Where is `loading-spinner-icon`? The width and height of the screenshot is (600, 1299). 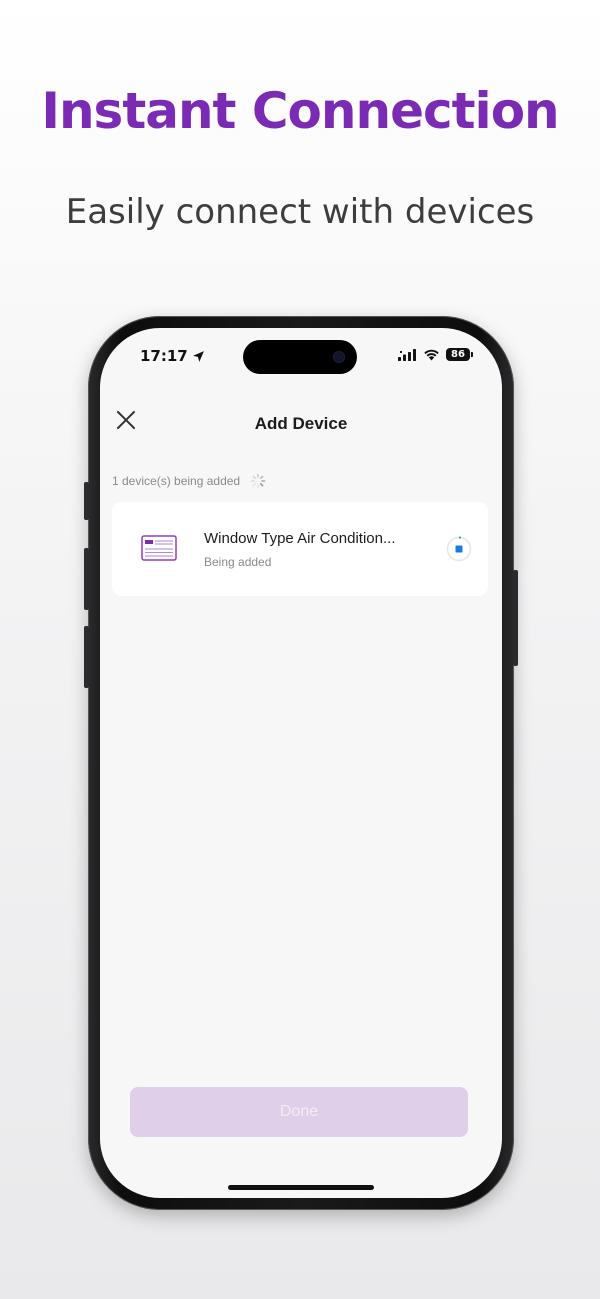
loading-spinner-icon is located at coordinates (258, 481).